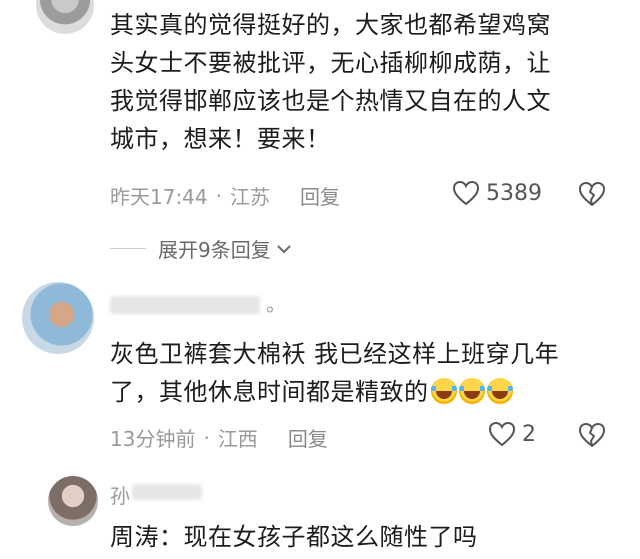 This screenshot has width=640, height=559. Describe the element at coordinates (529, 434) in the screenshot. I see `like-count: 2` at that location.